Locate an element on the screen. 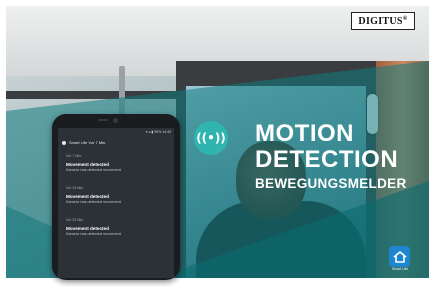  notification-time: Vor 22 Min. is located at coordinates (75, 220).